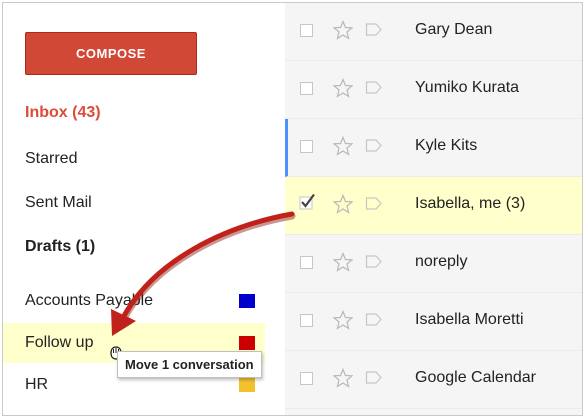 The image size is (587, 420). What do you see at coordinates (51, 159) in the screenshot?
I see `nav-starred: Starred` at bounding box center [51, 159].